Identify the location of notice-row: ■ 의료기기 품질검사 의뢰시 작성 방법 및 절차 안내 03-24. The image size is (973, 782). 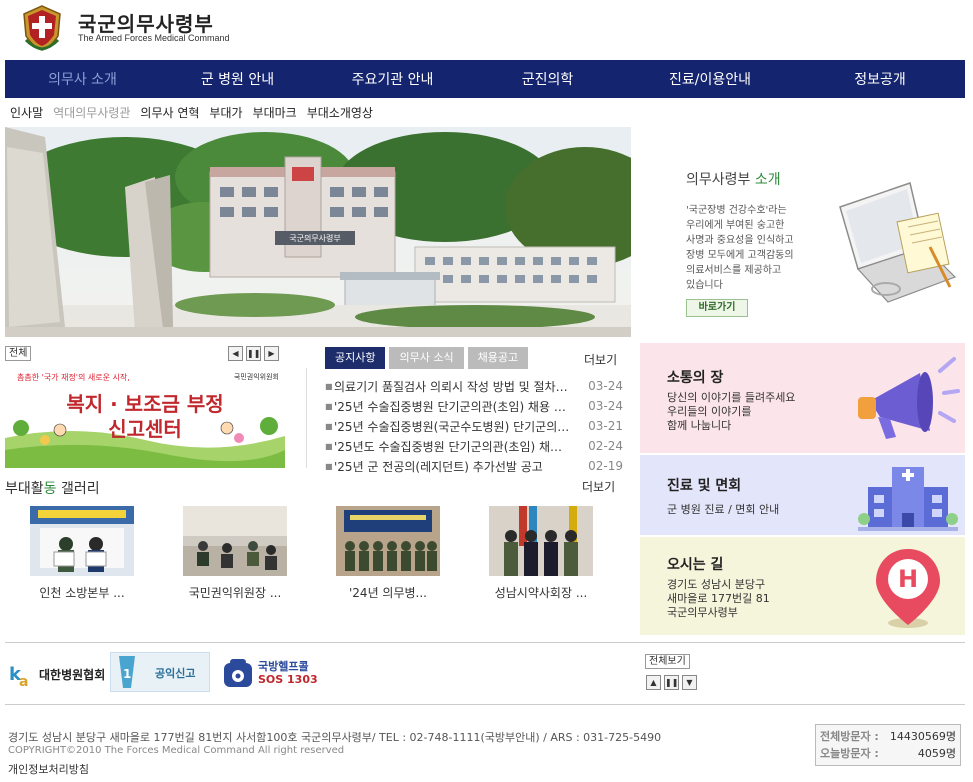
(474, 386).